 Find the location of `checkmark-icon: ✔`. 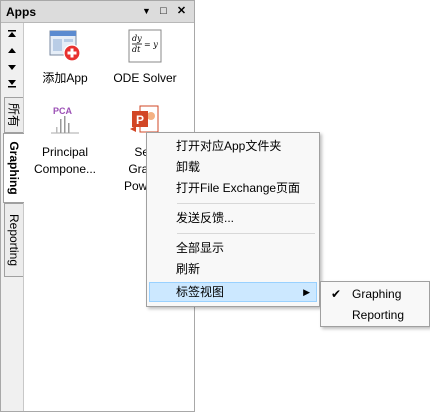

checkmark-icon: ✔ is located at coordinates (336, 294).